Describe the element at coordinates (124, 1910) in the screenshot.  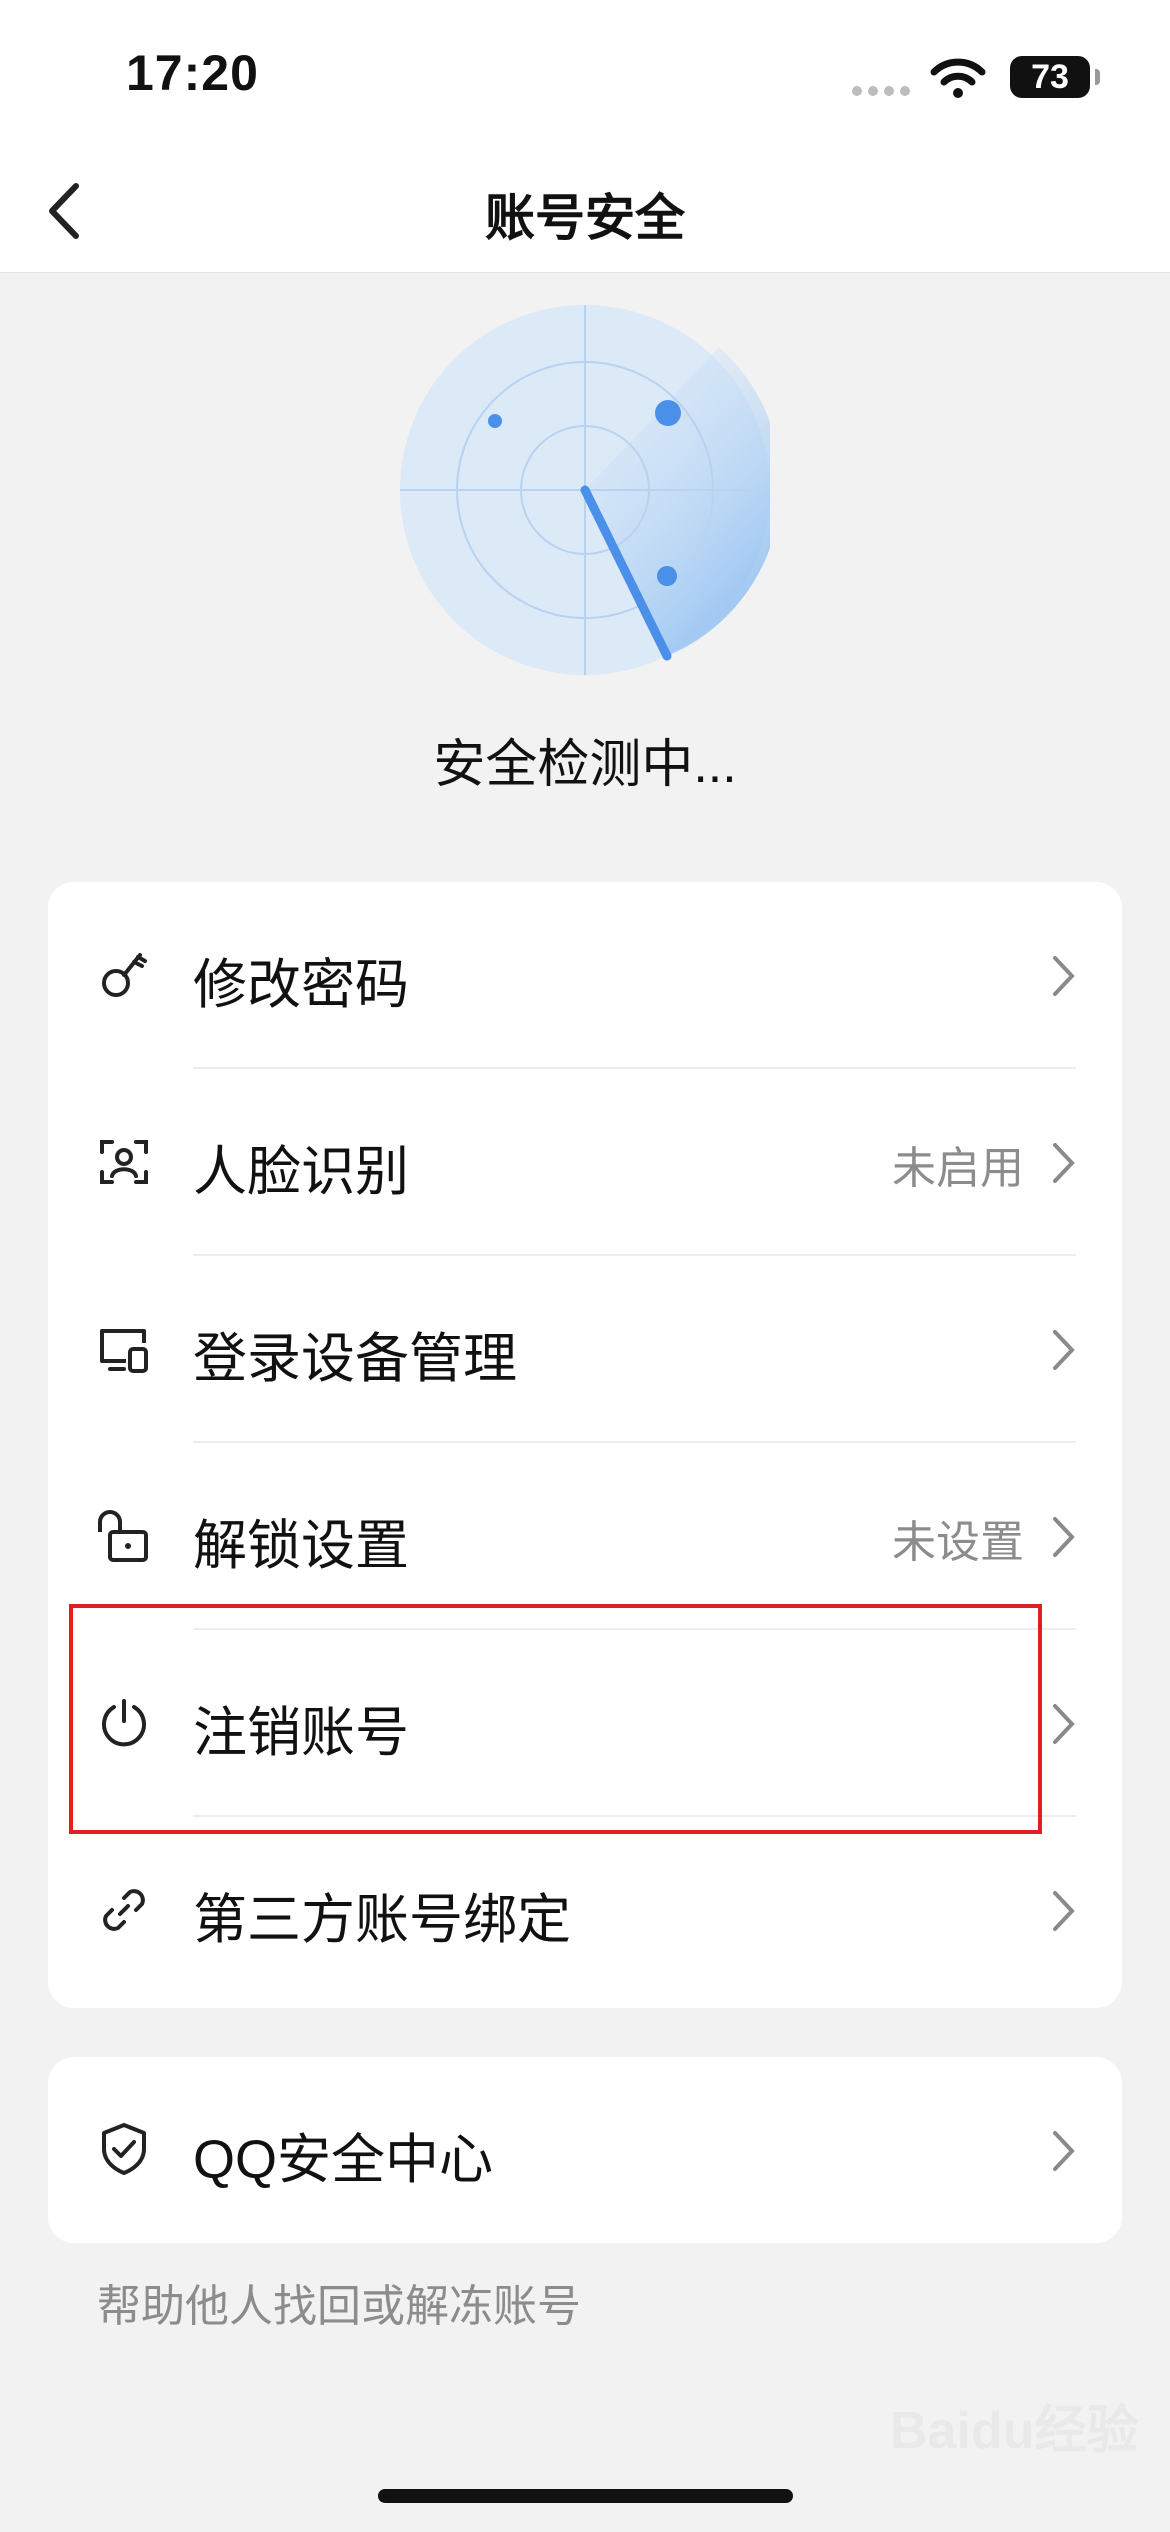
I see `link-icon` at that location.